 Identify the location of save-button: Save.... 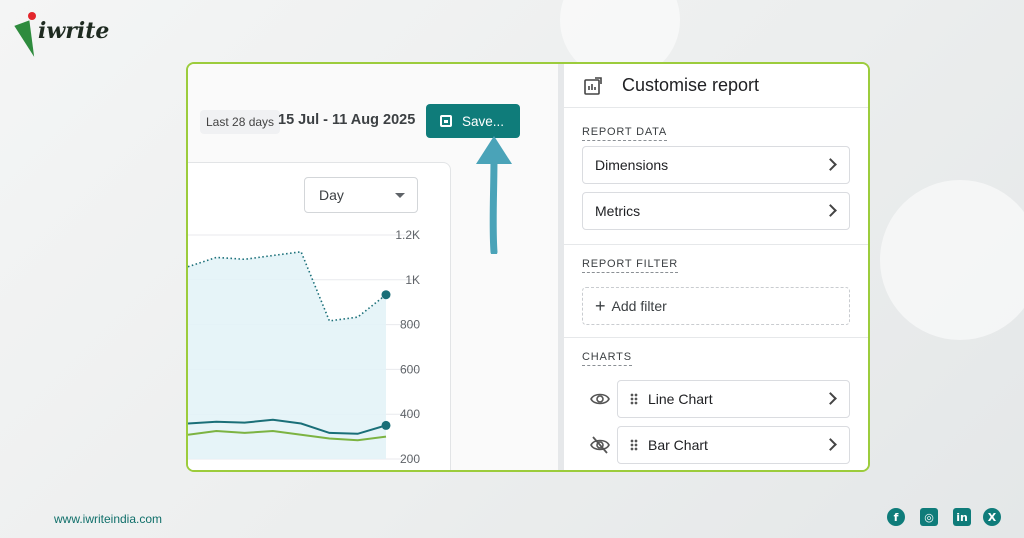
(473, 121).